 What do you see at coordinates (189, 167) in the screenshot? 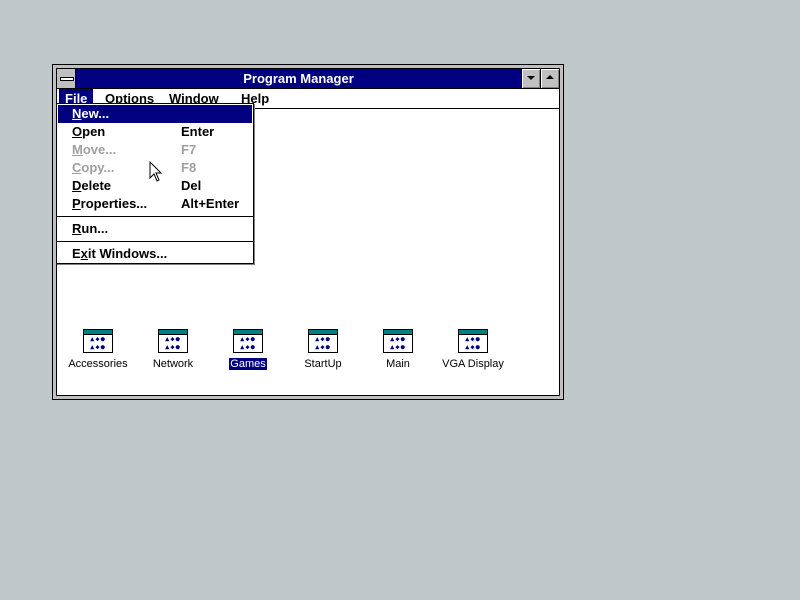
I see `shortcut-key: F8` at bounding box center [189, 167].